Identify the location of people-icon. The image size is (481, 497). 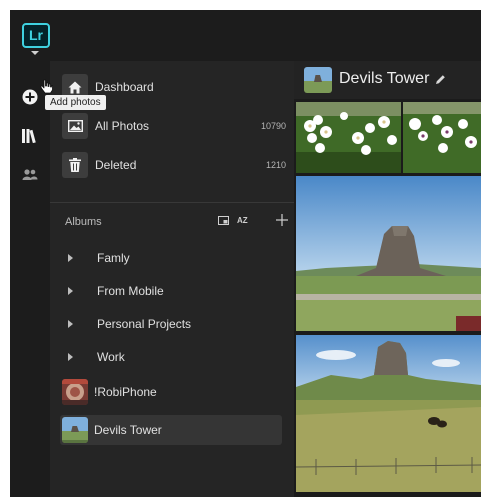
(30, 174).